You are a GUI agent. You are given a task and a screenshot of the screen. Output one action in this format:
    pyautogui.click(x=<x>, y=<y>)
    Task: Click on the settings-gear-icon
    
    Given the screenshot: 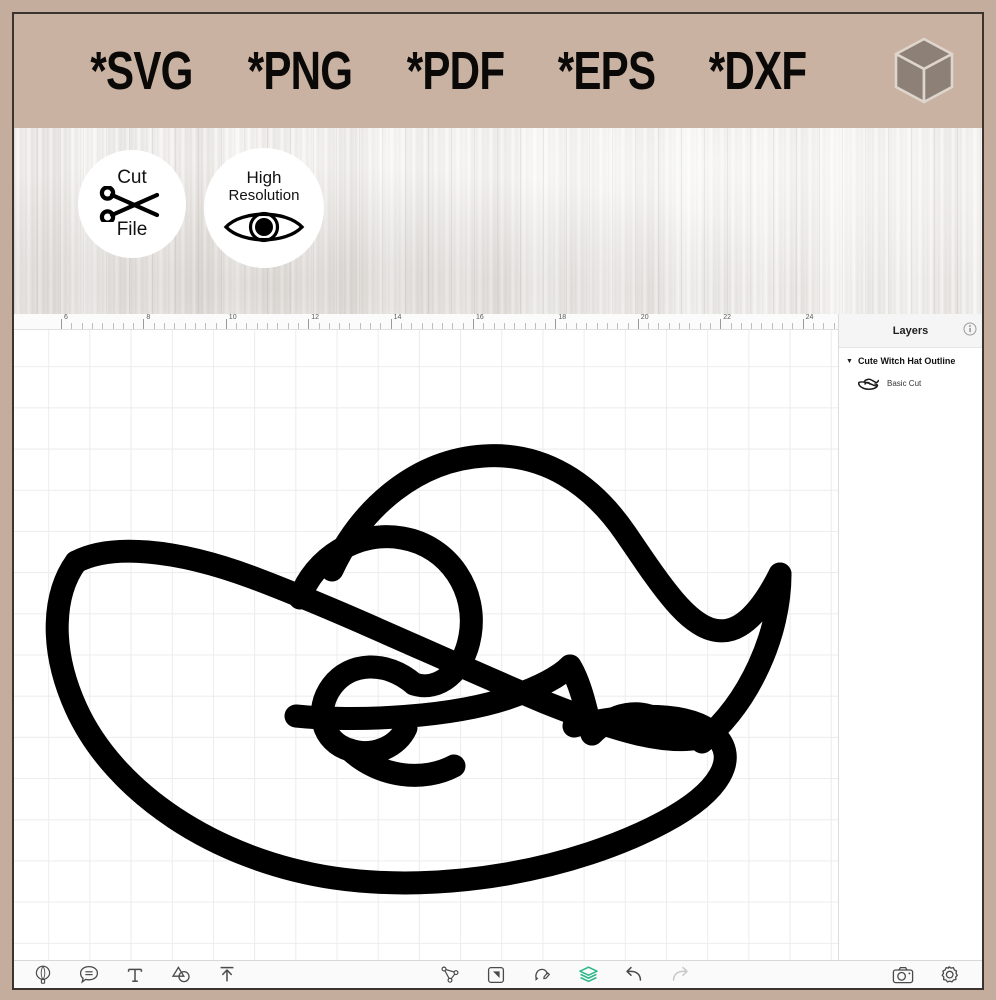 What is the action you would take?
    pyautogui.click(x=949, y=975)
    